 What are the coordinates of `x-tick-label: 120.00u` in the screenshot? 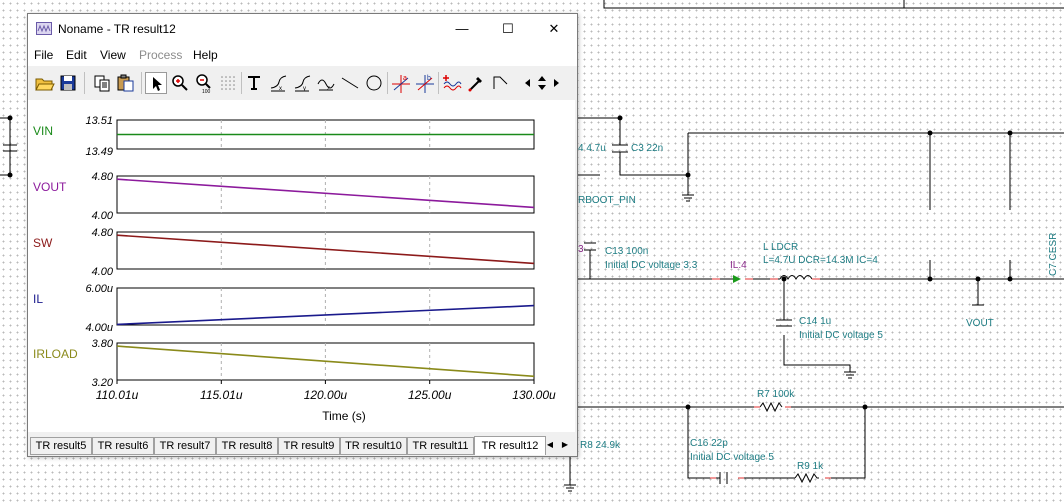 It's located at (326, 395).